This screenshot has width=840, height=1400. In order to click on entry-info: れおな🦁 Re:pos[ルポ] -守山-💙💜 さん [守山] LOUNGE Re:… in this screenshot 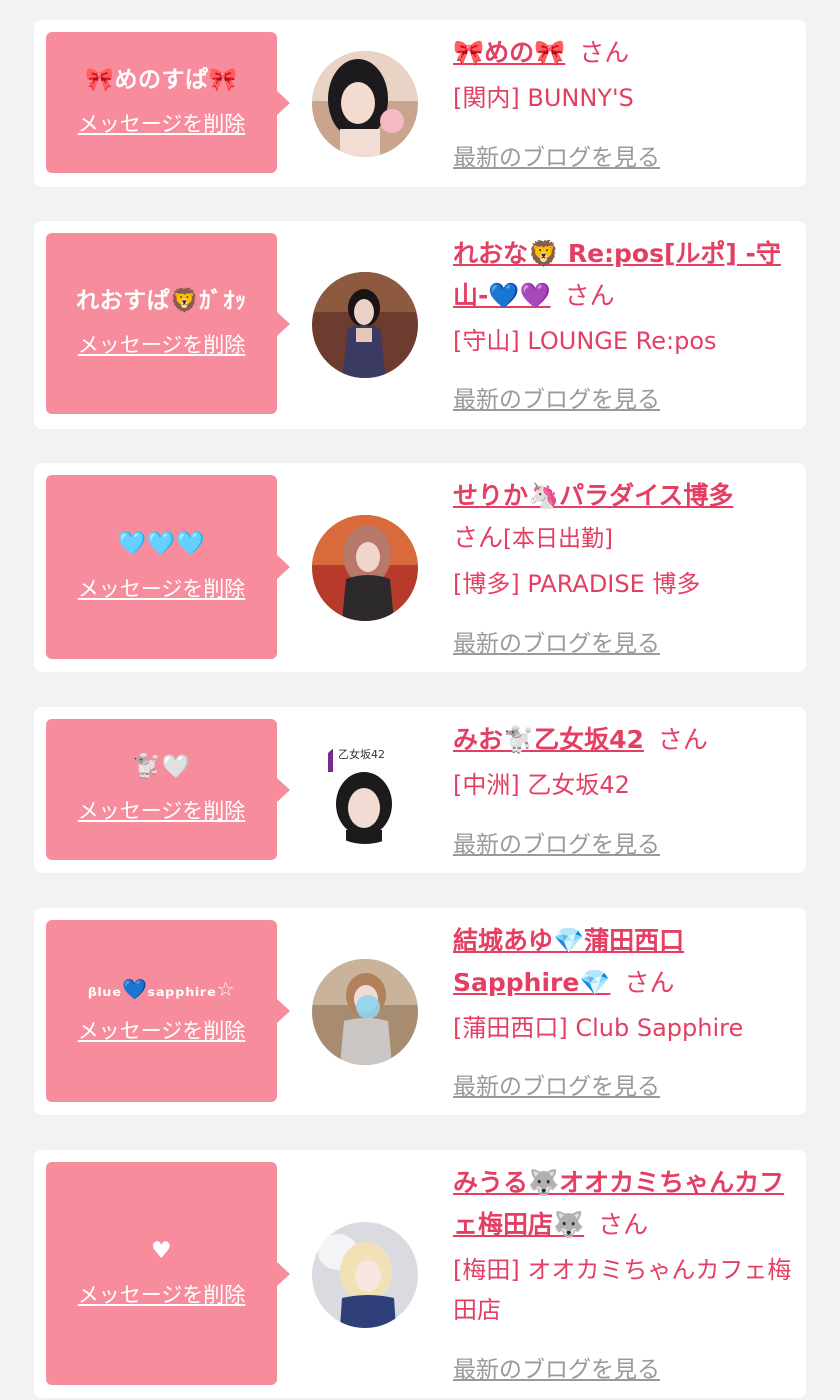, I will do `click(623, 297)`.